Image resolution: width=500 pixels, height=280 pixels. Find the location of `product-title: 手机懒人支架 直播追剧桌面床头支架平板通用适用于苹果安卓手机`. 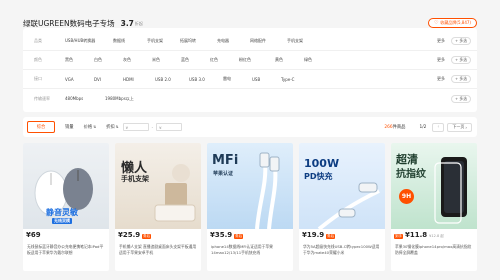

product-title: 手机懒人支架 直播追剧桌面床头支架平板通用适用于苹果安卓手机 is located at coordinates (158, 249).